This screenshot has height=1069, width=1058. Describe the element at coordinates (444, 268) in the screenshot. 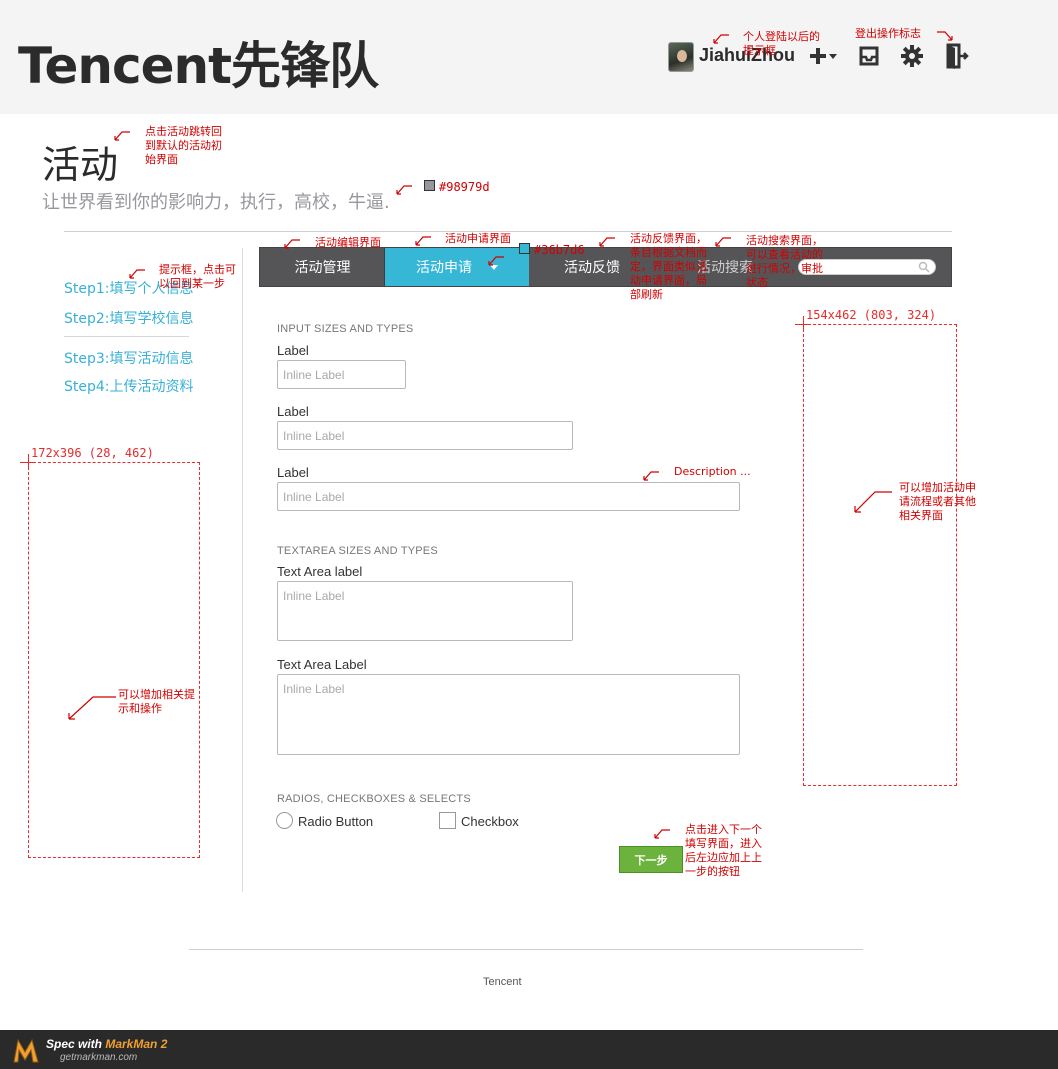

I see `nav-tab-label: 活动申请` at that location.